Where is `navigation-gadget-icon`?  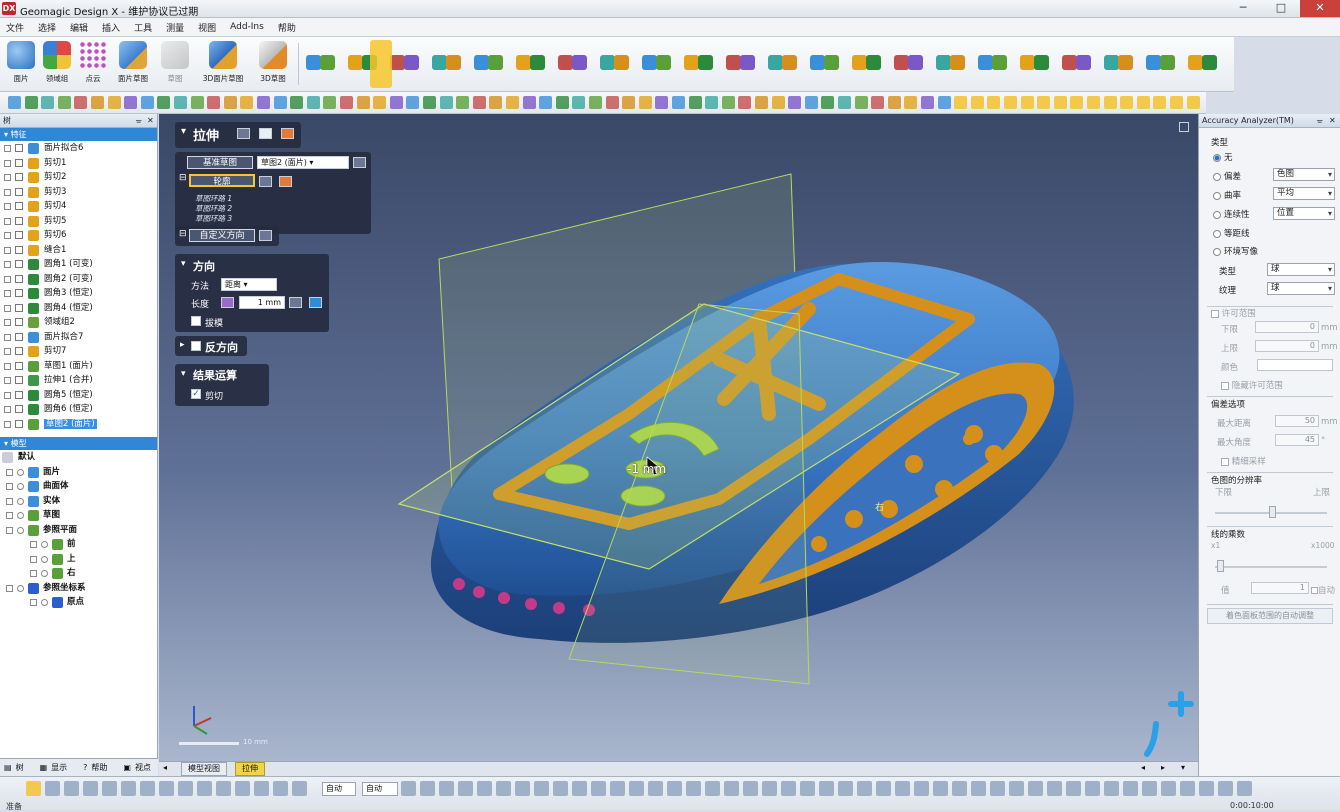 navigation-gadget-icon is located at coordinates (1169, 724).